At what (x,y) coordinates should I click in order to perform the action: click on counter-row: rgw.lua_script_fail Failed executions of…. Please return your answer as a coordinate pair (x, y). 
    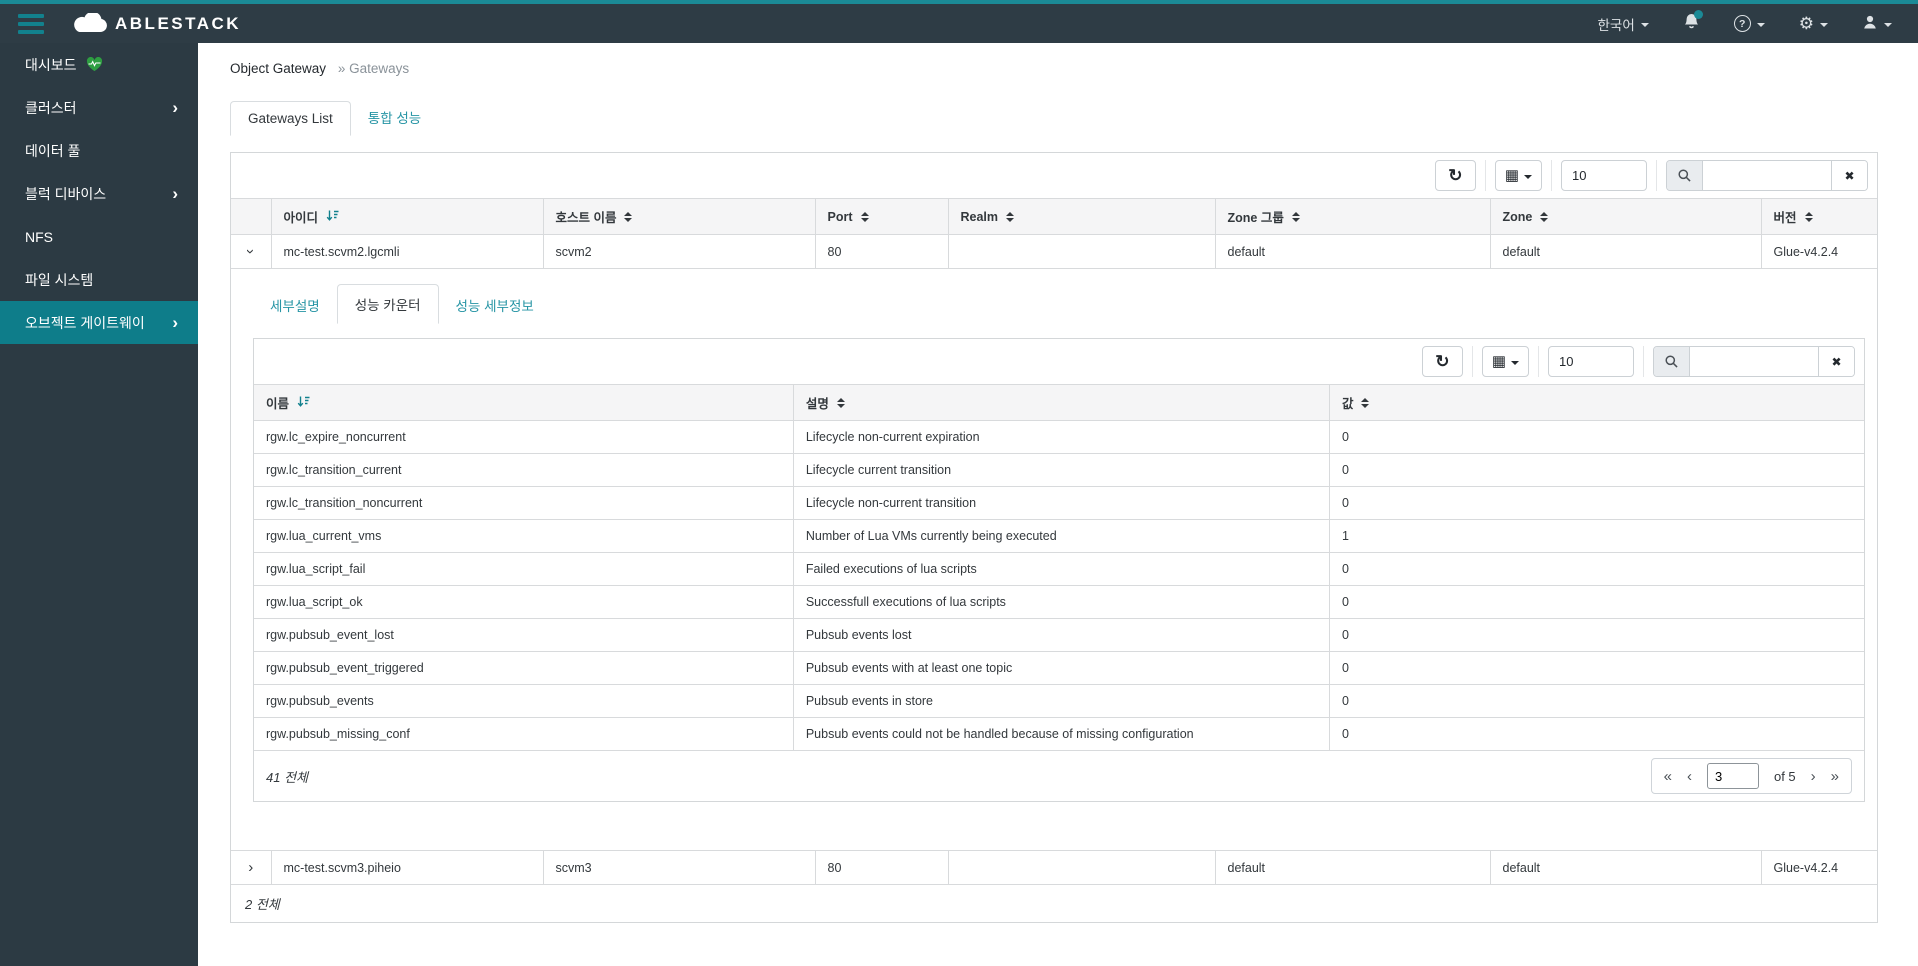
    Looking at the image, I should click on (1059, 569).